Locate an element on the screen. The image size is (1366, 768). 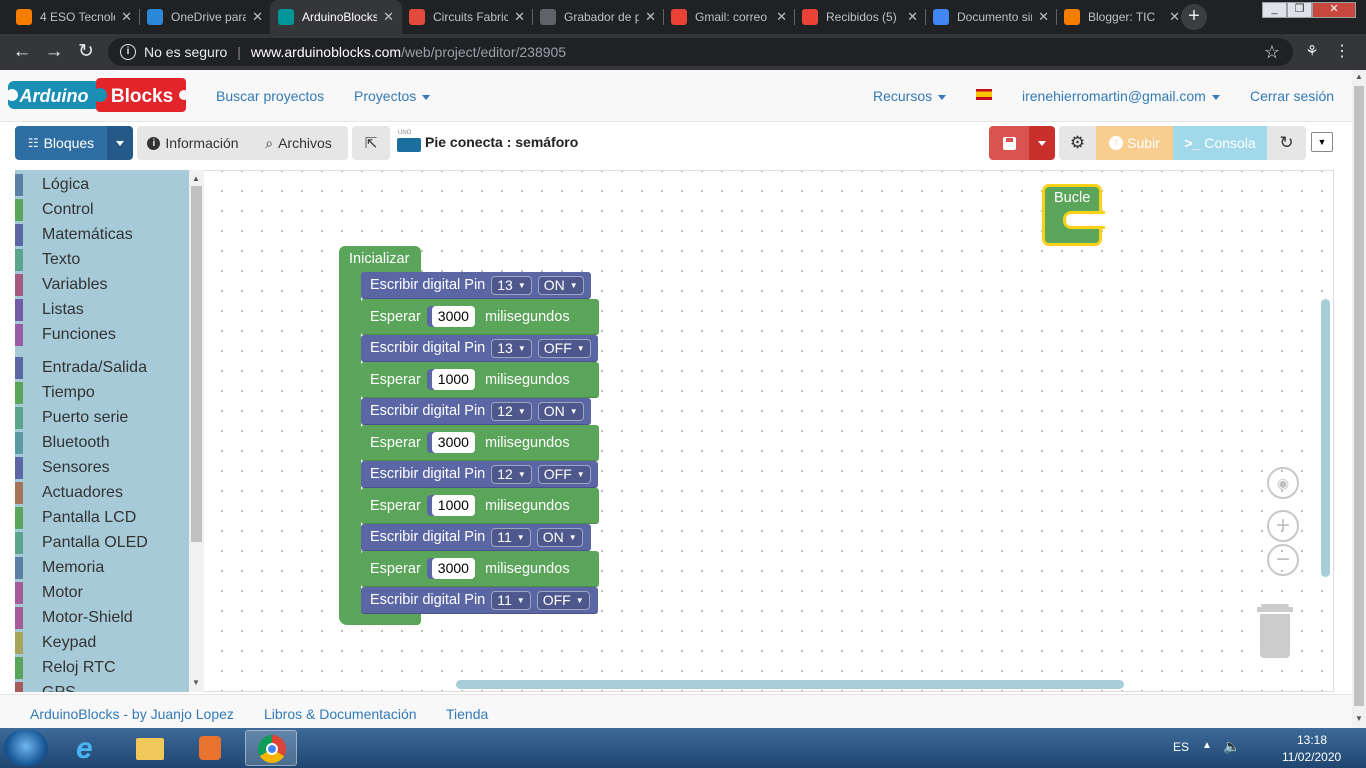
category-listas: Listas is located at coordinates (103, 310).